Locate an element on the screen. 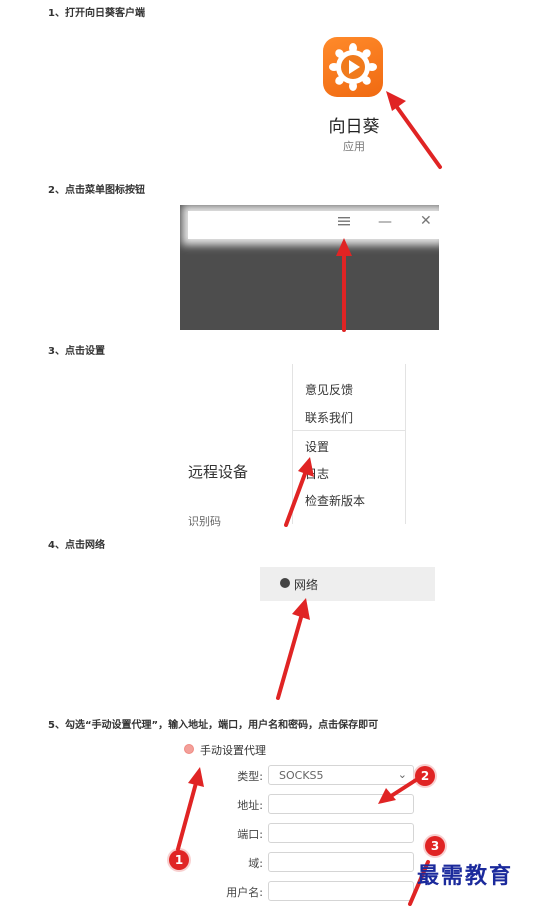 This screenshot has width=540, height=907. manual-proxy-radio is located at coordinates (189, 749).